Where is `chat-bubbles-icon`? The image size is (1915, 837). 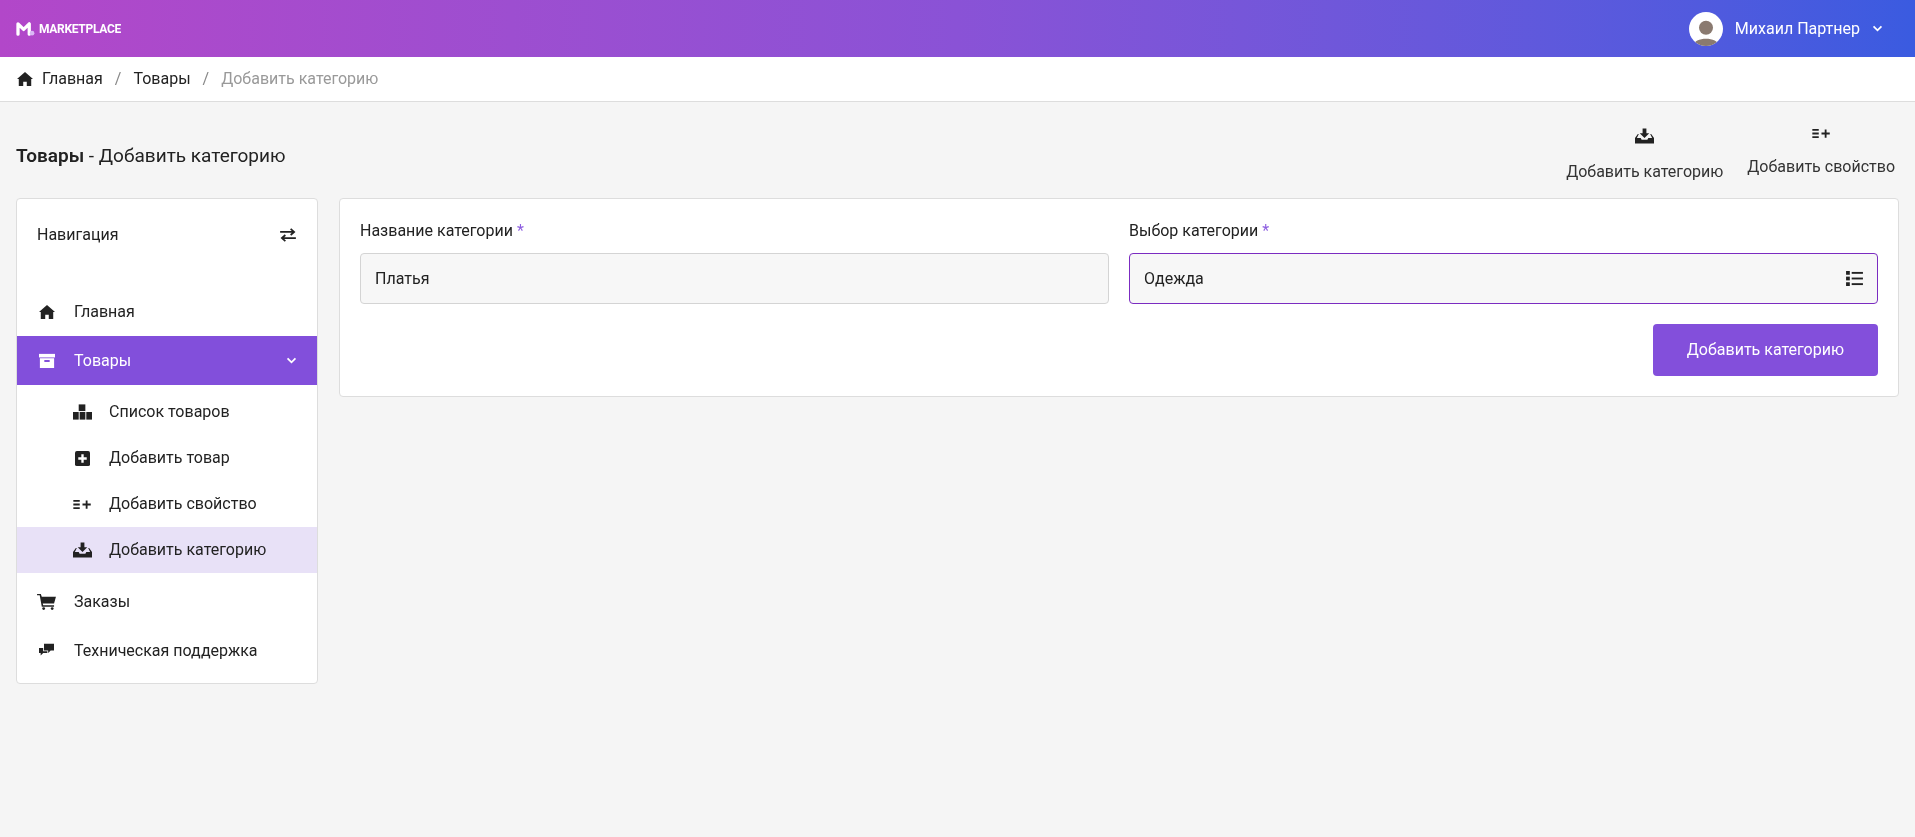 chat-bubbles-icon is located at coordinates (46, 650).